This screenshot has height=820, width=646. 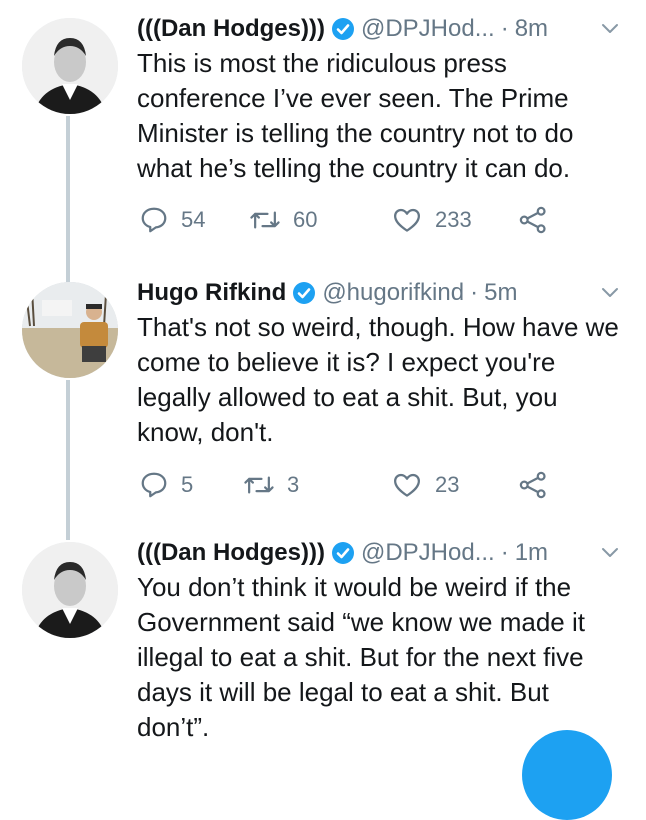 I want to click on retweet-button: 3, so click(x=271, y=485).